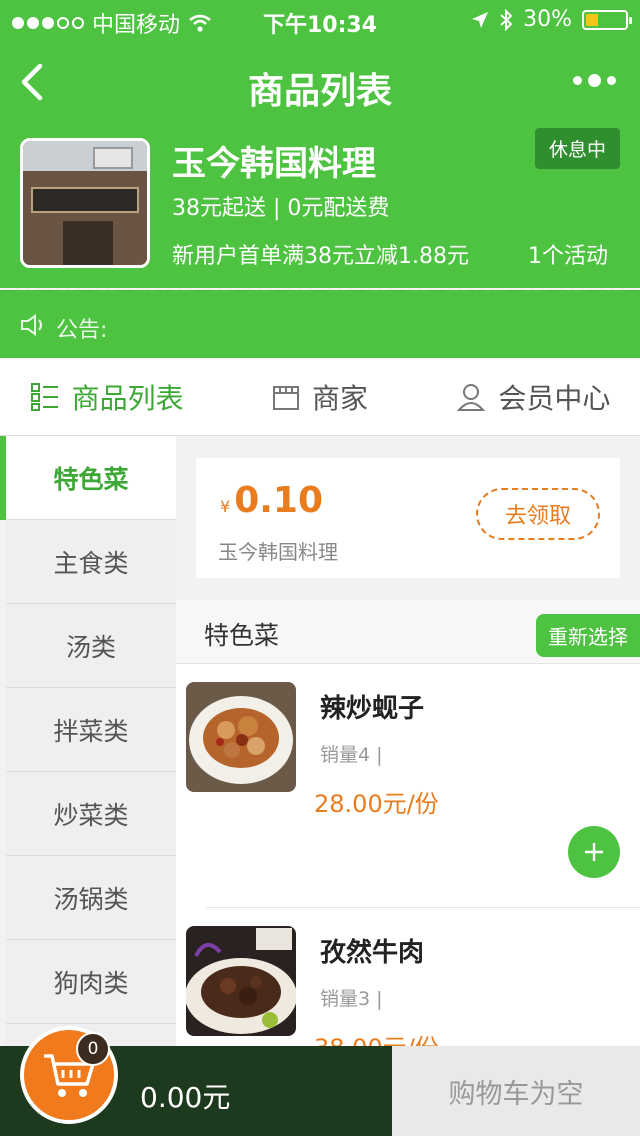  What do you see at coordinates (91, 982) in the screenshot?
I see `category-item: 狗肉类` at bounding box center [91, 982].